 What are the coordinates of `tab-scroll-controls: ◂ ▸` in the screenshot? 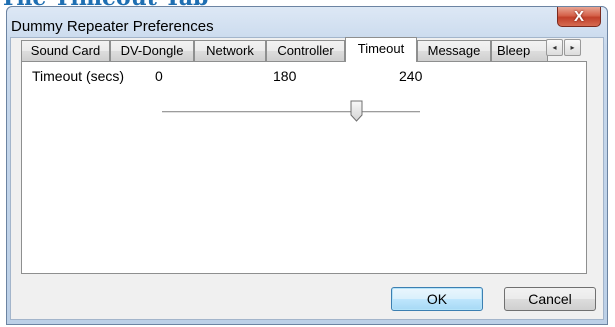 It's located at (564, 47).